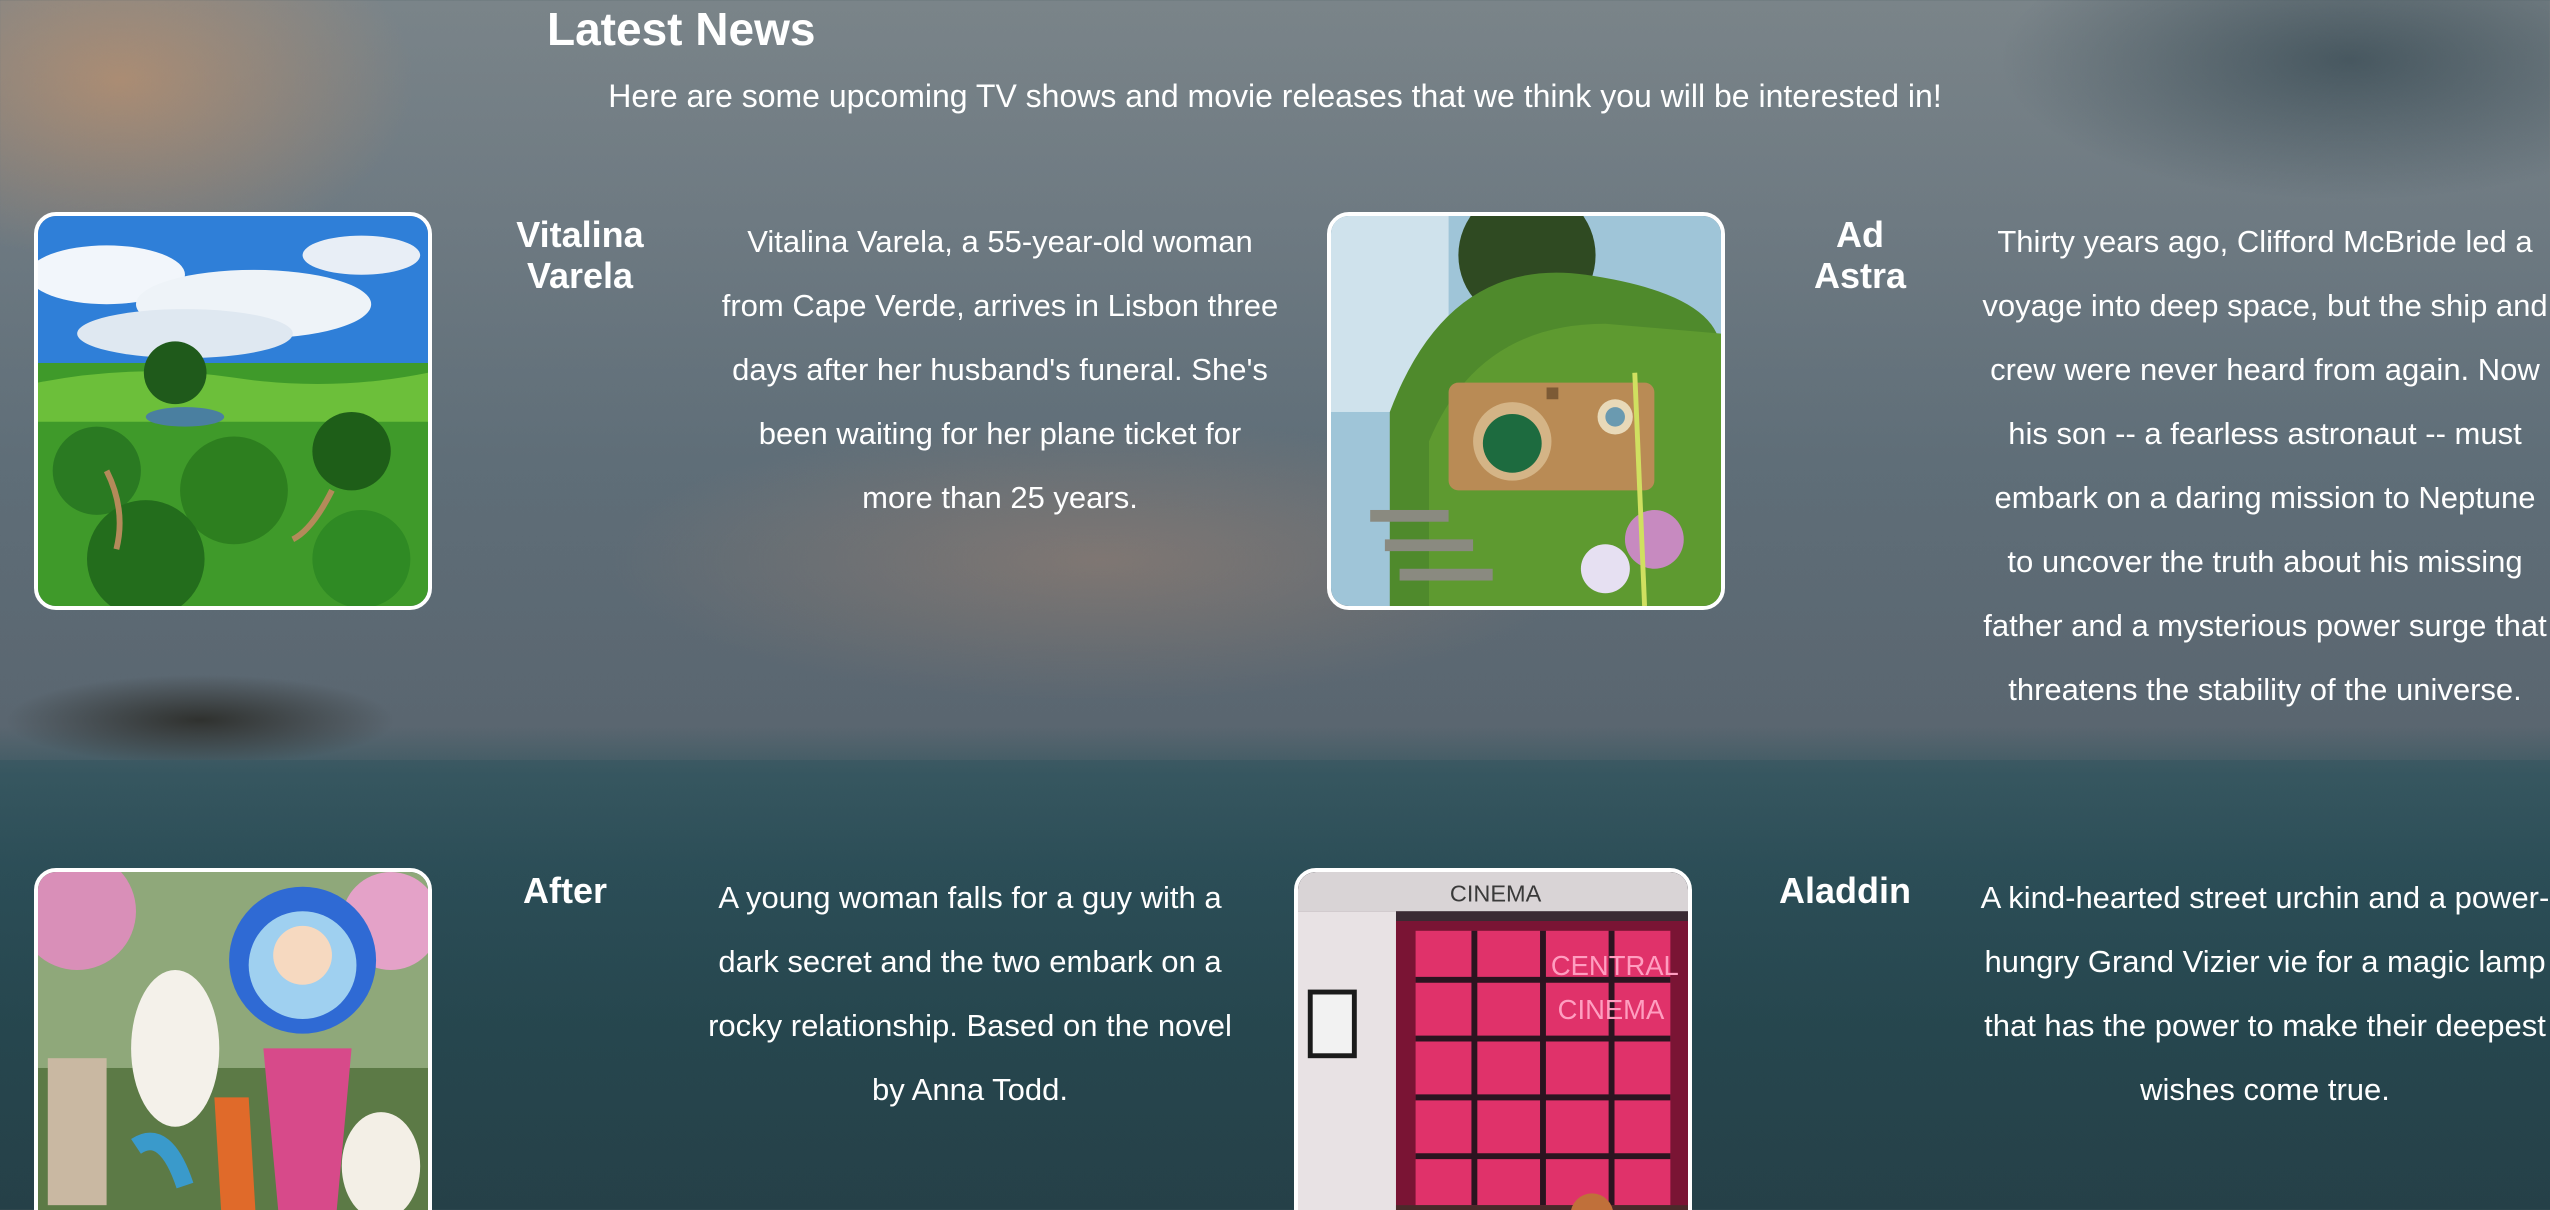 This screenshot has width=2550, height=1210. I want to click on movie-image-aladdin: CINEMA CENTRAL CINEMA, so click(1493, 1039).